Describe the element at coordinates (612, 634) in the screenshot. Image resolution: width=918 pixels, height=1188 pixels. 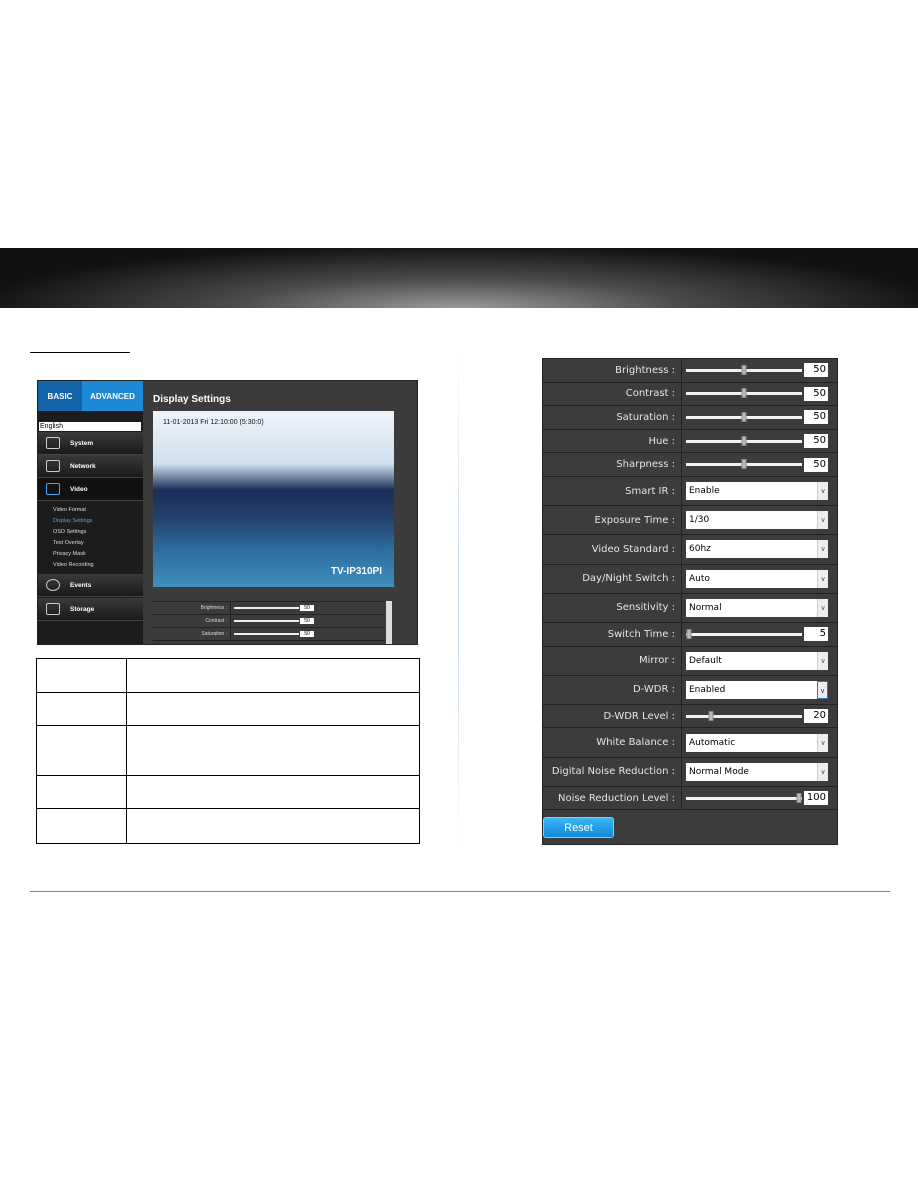
I see `setting-label: Switch Time :` at that location.